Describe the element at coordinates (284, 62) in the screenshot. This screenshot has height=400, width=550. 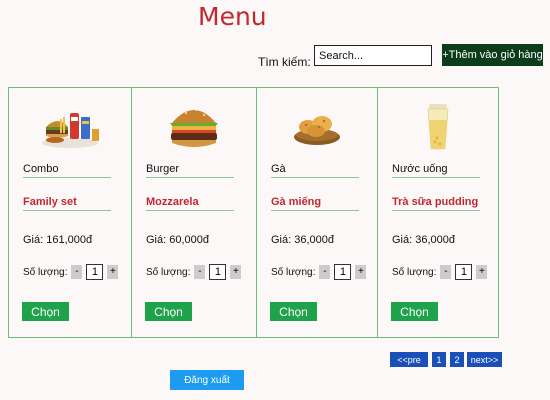
I see `search-label: Tìm kiếm:` at that location.